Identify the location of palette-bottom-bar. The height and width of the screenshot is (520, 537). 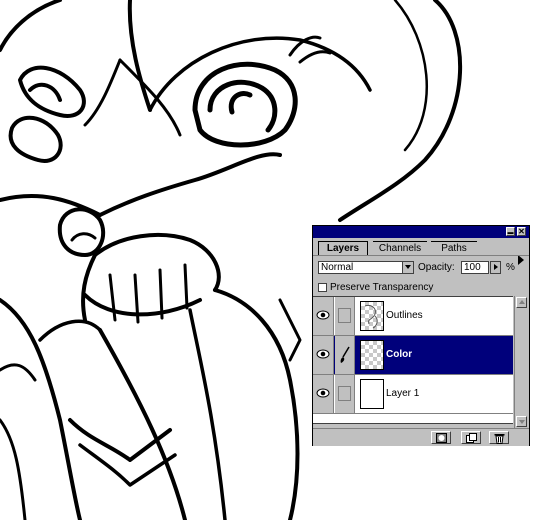
(421, 437).